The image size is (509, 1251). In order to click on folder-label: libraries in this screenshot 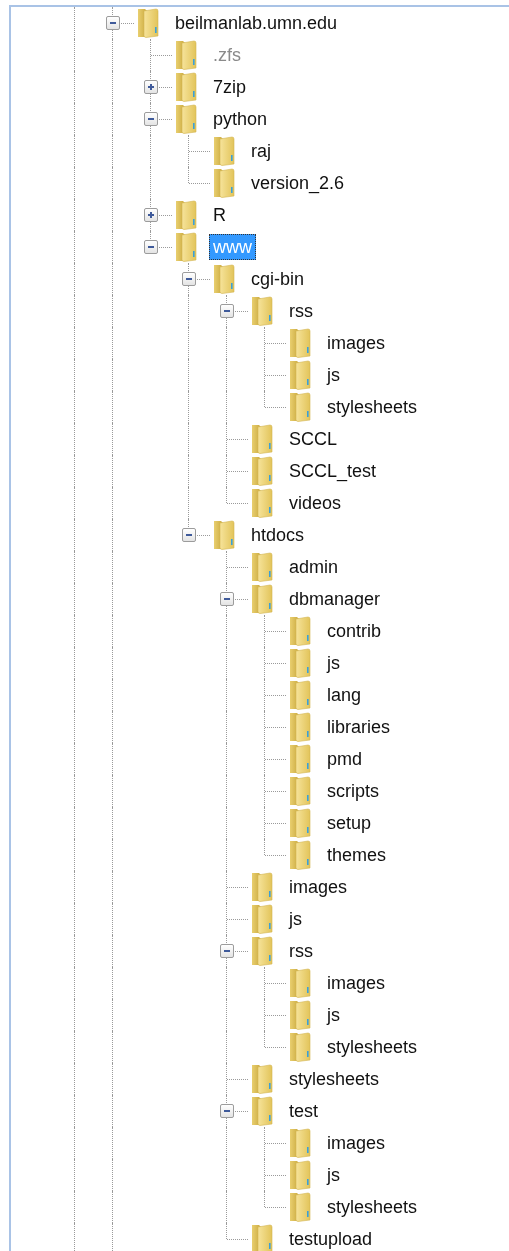, I will do `click(359, 727)`.